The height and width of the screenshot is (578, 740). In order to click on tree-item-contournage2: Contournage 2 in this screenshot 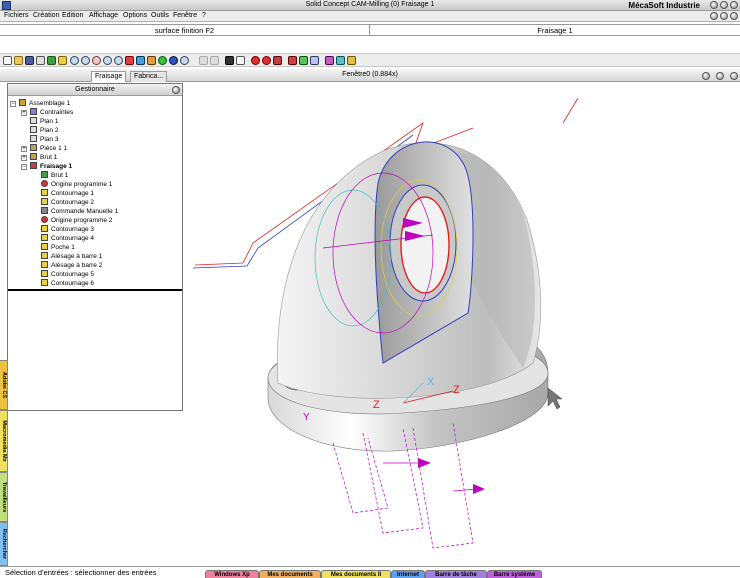, I will do `click(67, 202)`.